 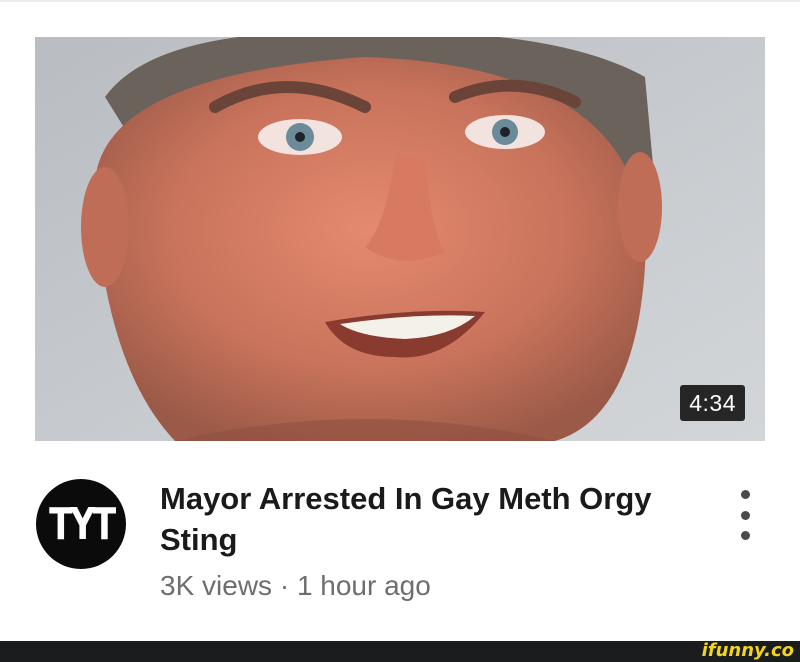 I want to click on channel-avatar: TYT, so click(x=81, y=524).